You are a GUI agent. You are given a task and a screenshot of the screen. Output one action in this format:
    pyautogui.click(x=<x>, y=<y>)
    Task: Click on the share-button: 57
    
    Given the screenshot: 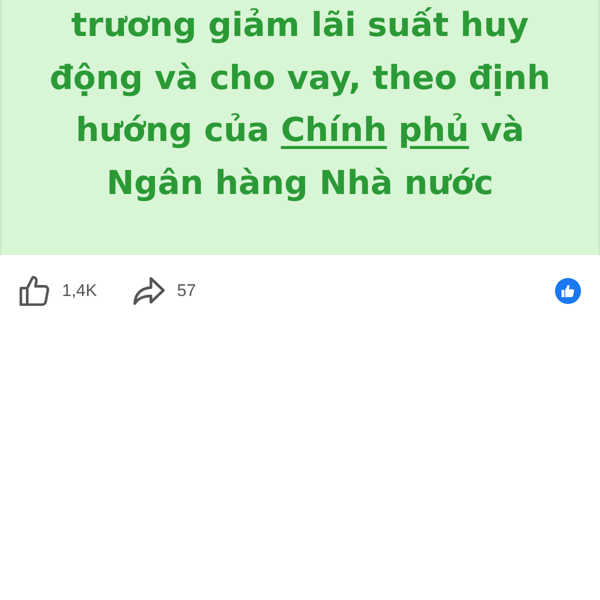 What is the action you would take?
    pyautogui.click(x=164, y=291)
    